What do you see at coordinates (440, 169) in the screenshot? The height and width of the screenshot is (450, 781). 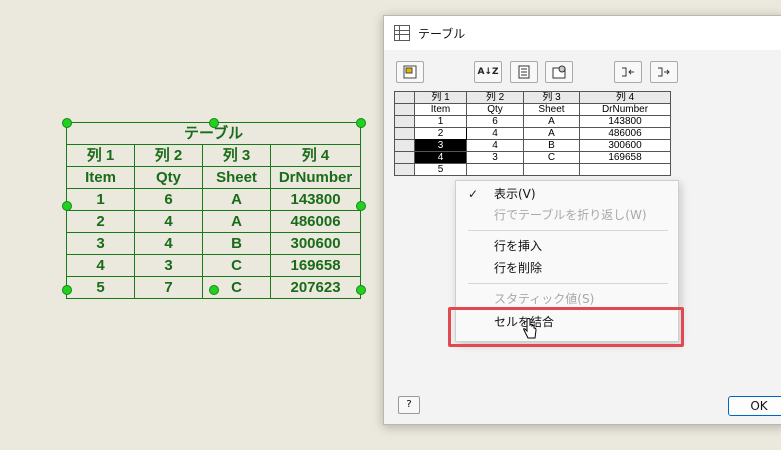 I see `grid-cell: 5` at bounding box center [440, 169].